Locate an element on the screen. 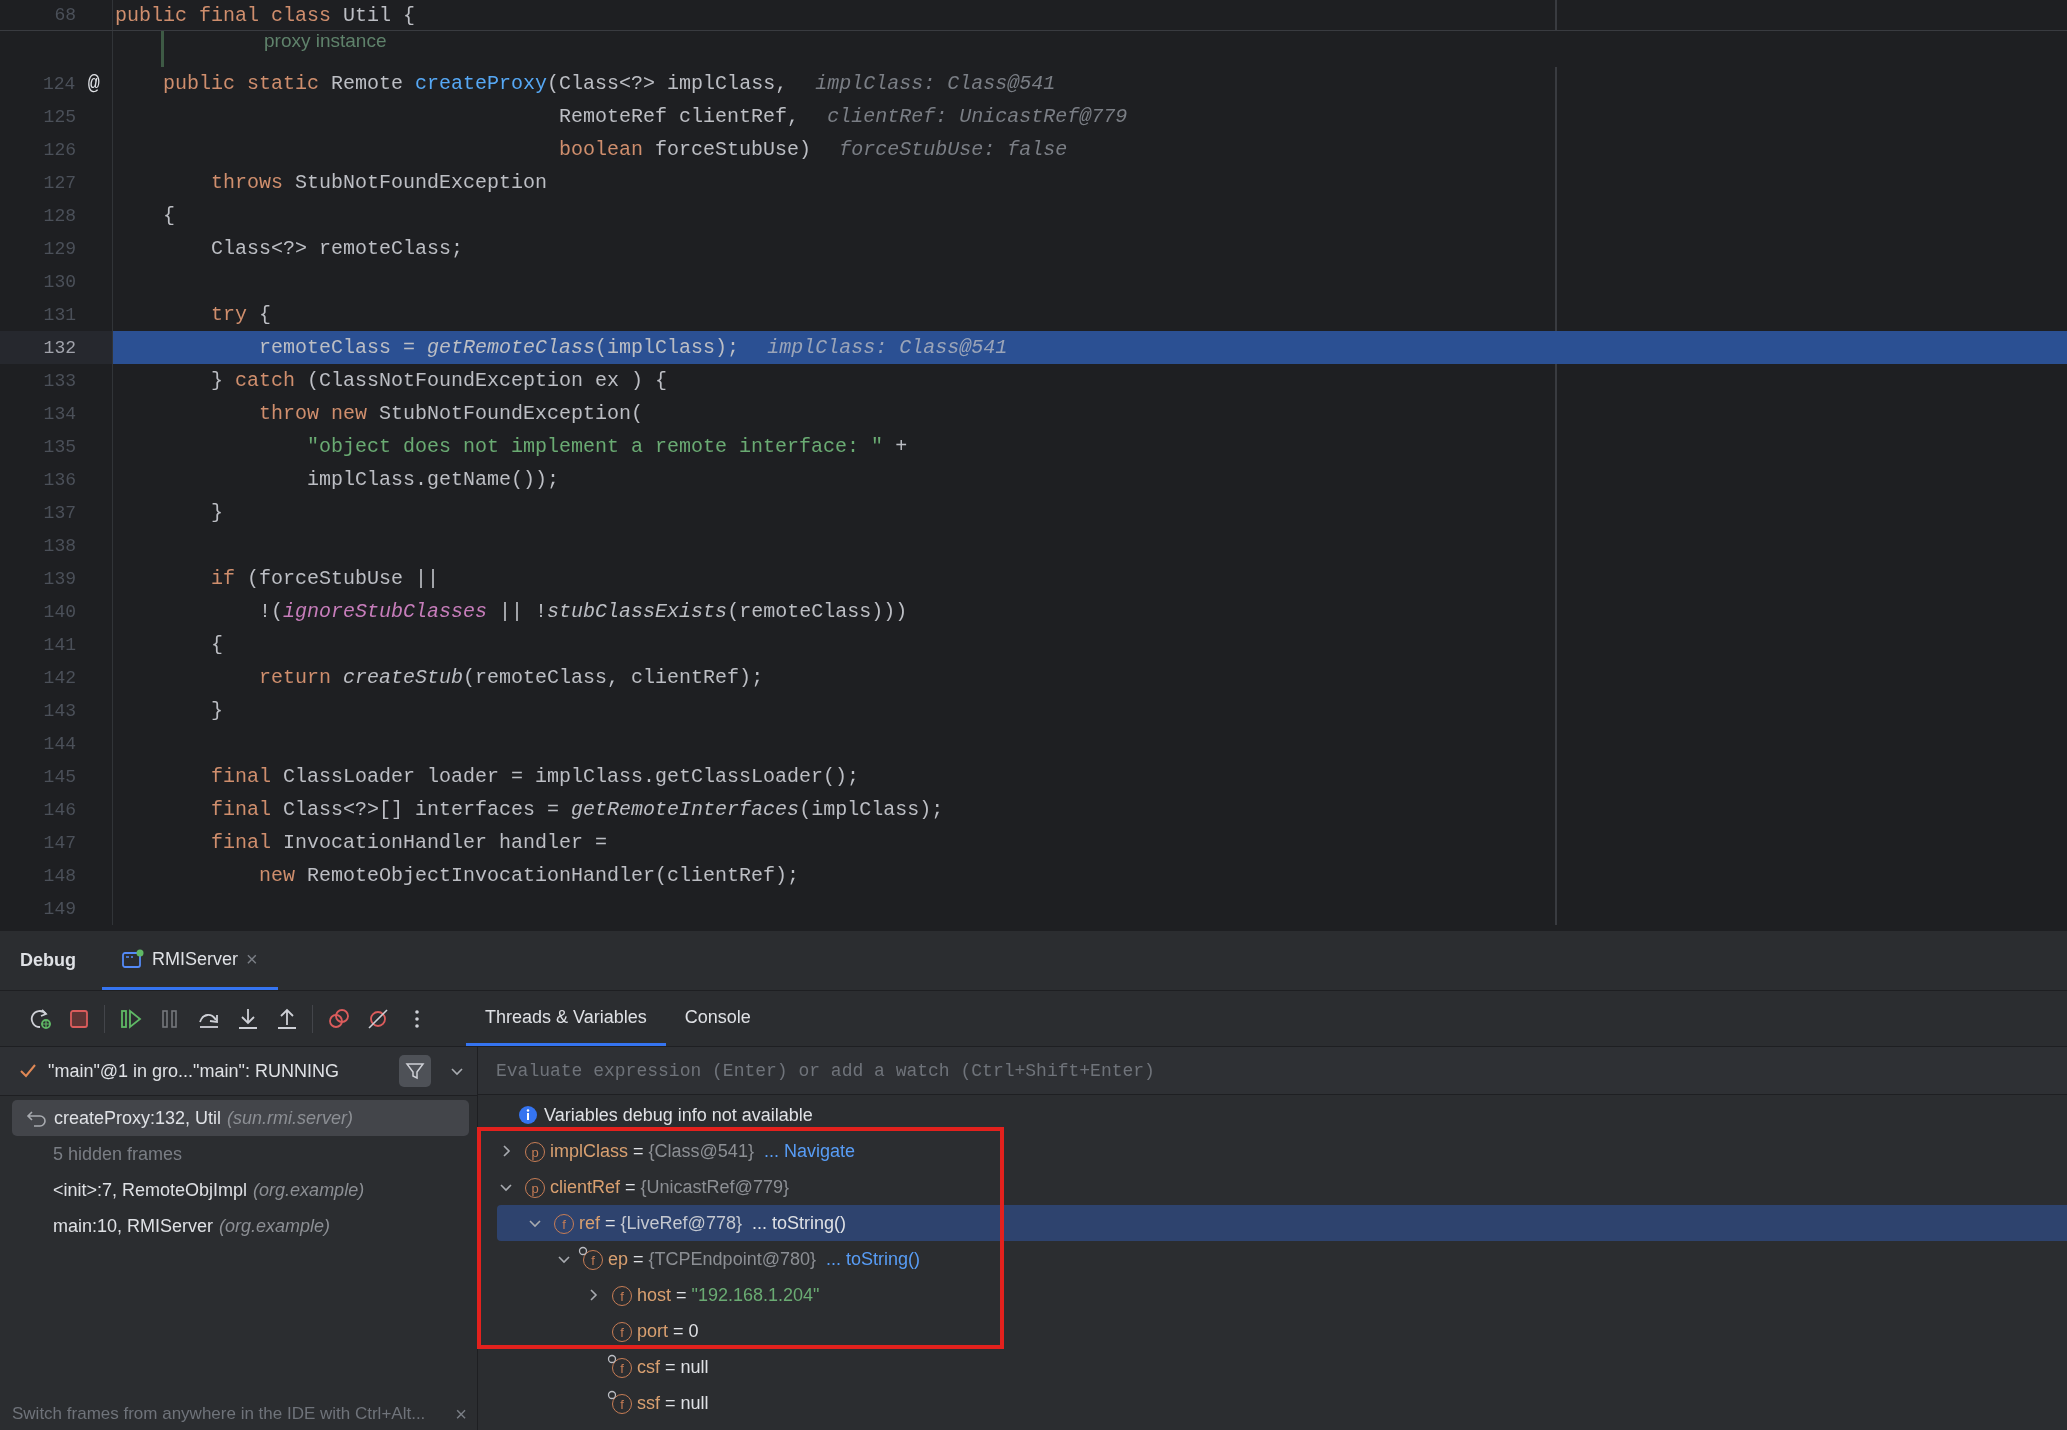  variable-entry: clientRef = {UnicastRef@779} is located at coordinates (669, 1187).